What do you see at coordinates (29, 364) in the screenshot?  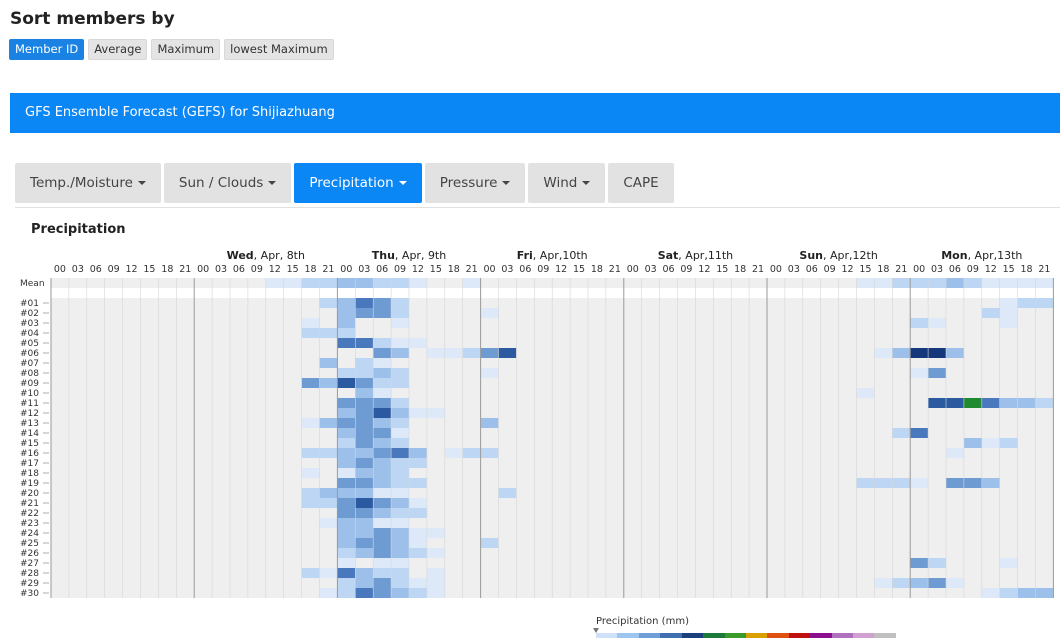 I see `row-label: #07` at bounding box center [29, 364].